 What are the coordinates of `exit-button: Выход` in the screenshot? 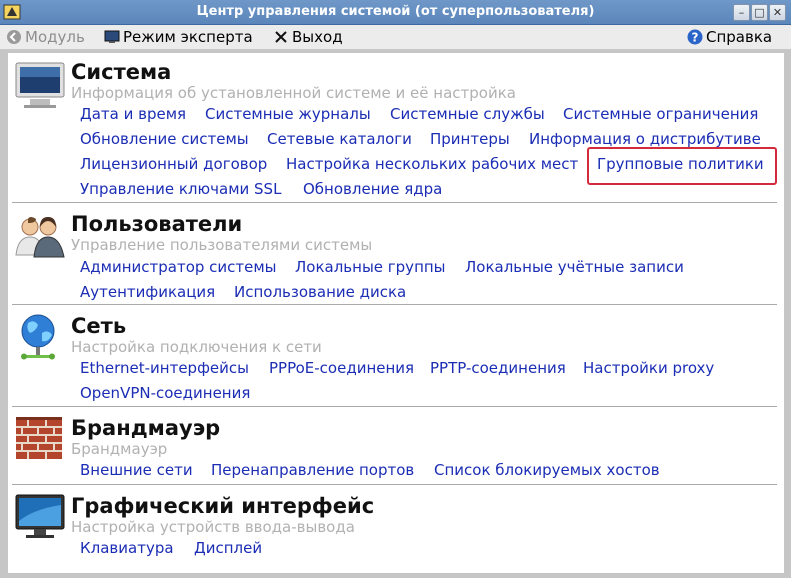 It's located at (308, 37).